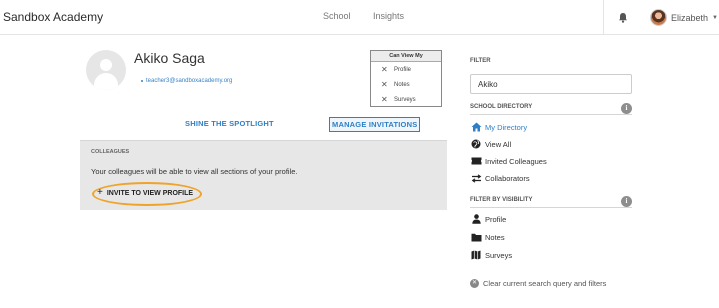  I want to click on sidebar-item-invited-colleagues: Invited Colleagues, so click(508, 161).